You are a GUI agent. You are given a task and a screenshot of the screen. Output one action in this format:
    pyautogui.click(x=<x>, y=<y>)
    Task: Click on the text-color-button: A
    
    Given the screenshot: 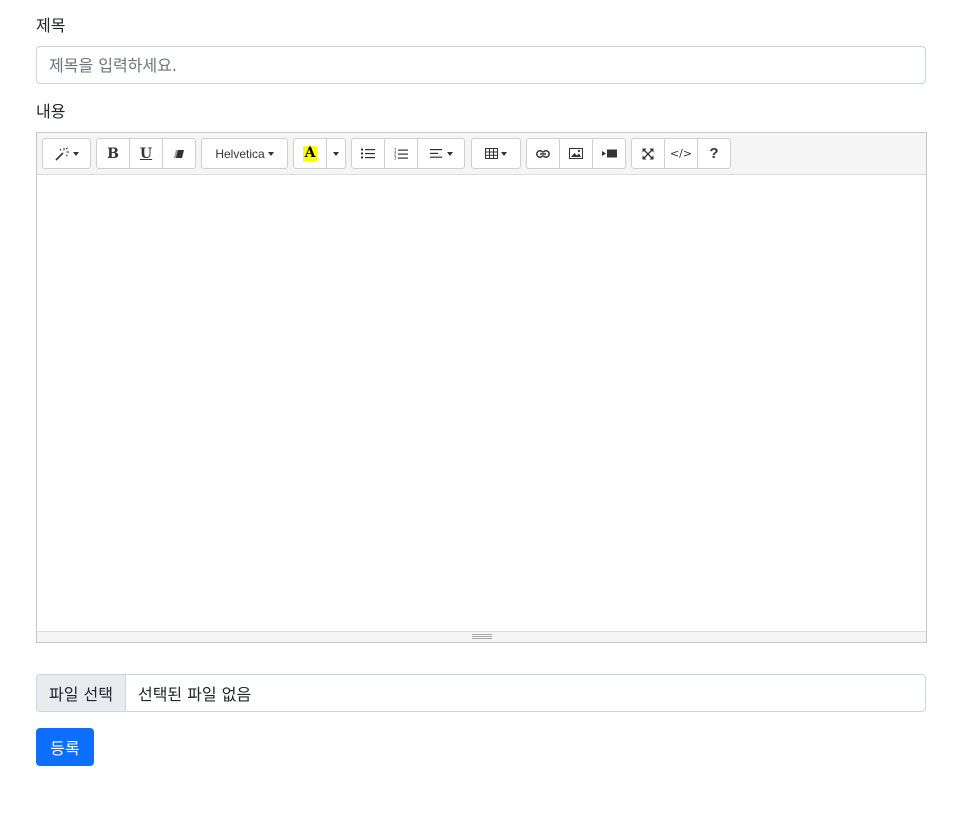 What is the action you would take?
    pyautogui.click(x=310, y=153)
    